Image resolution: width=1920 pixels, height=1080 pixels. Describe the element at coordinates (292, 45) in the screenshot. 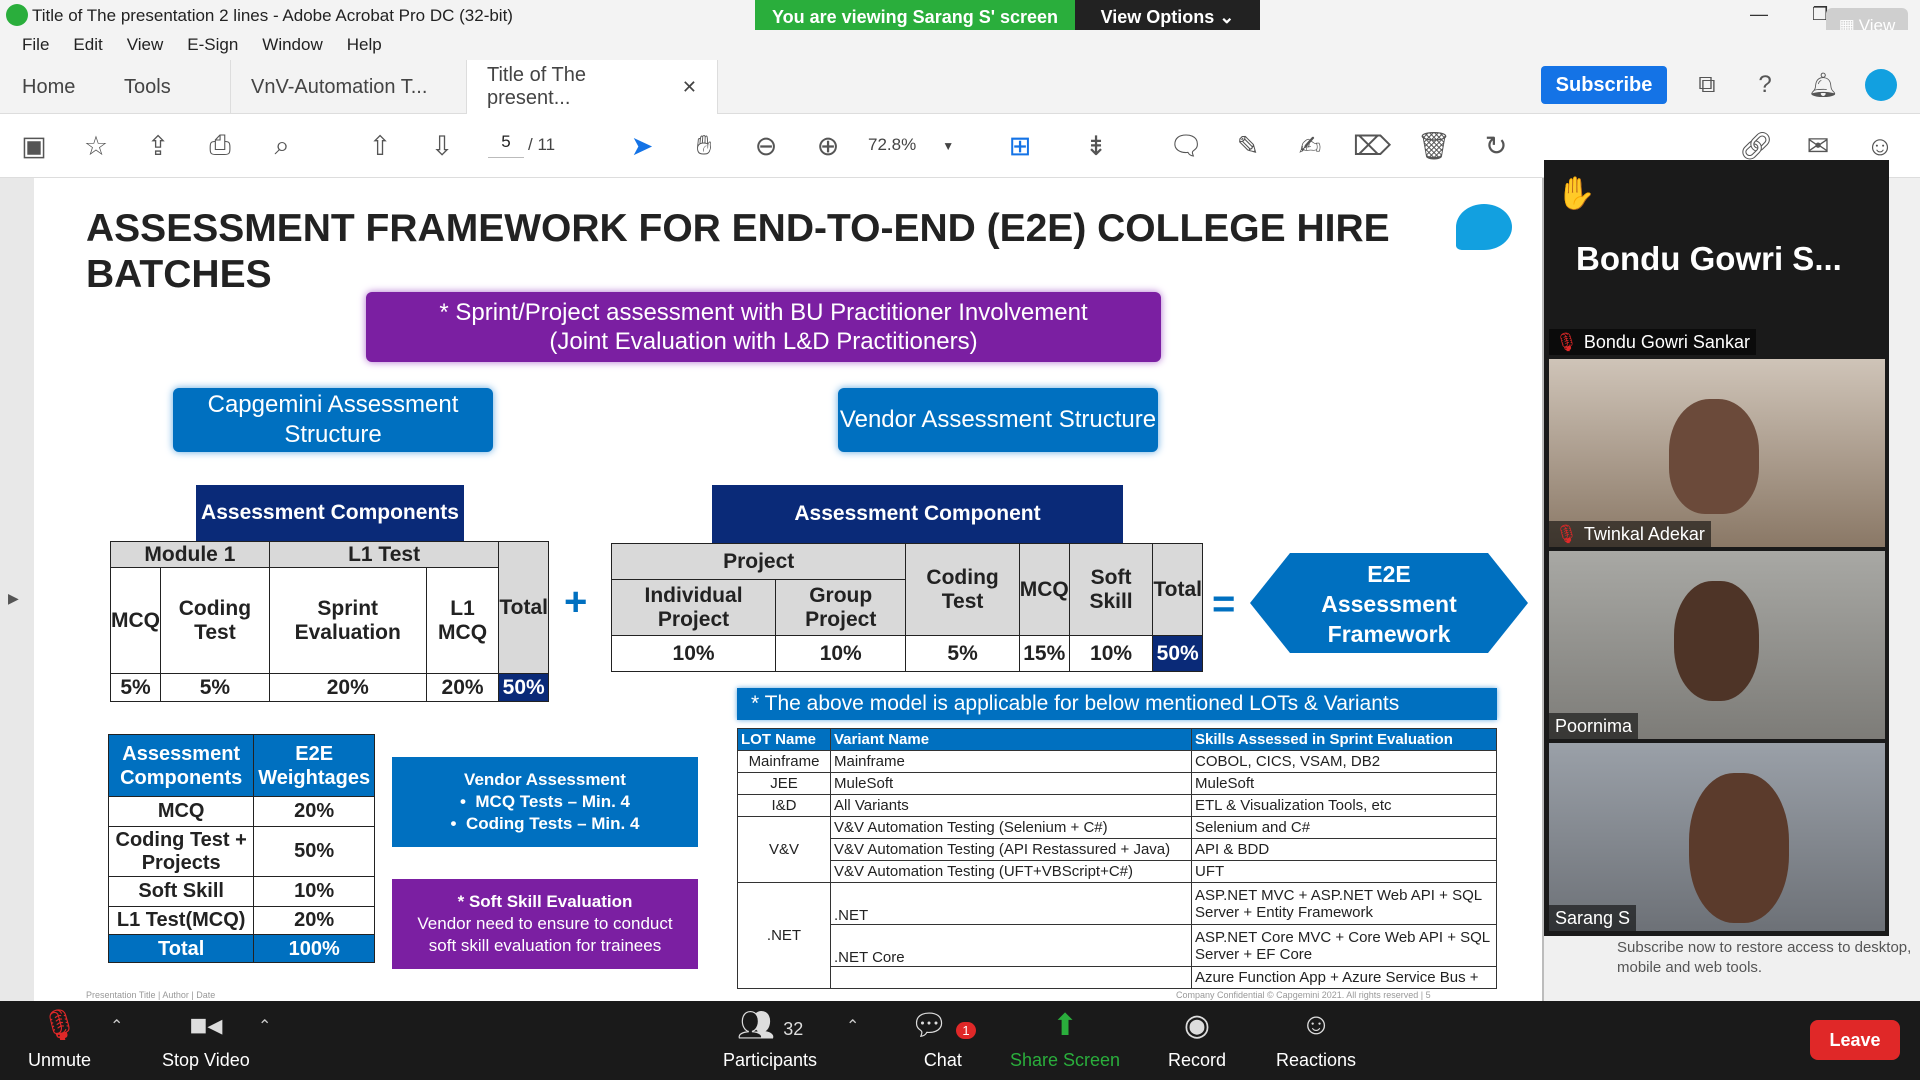

I see `menu-window: Window` at that location.